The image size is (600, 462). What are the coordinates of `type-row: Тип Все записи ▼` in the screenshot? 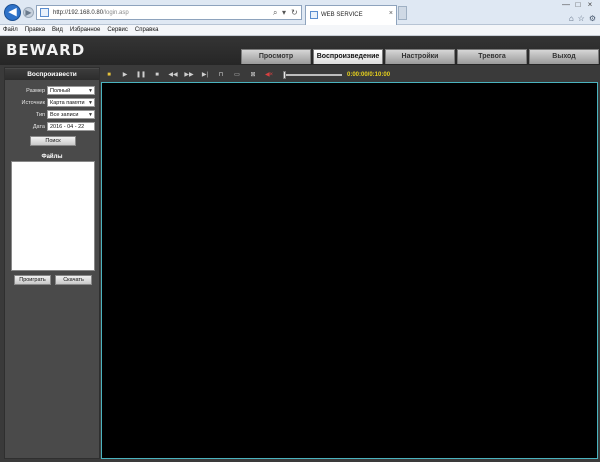 It's located at (52, 115).